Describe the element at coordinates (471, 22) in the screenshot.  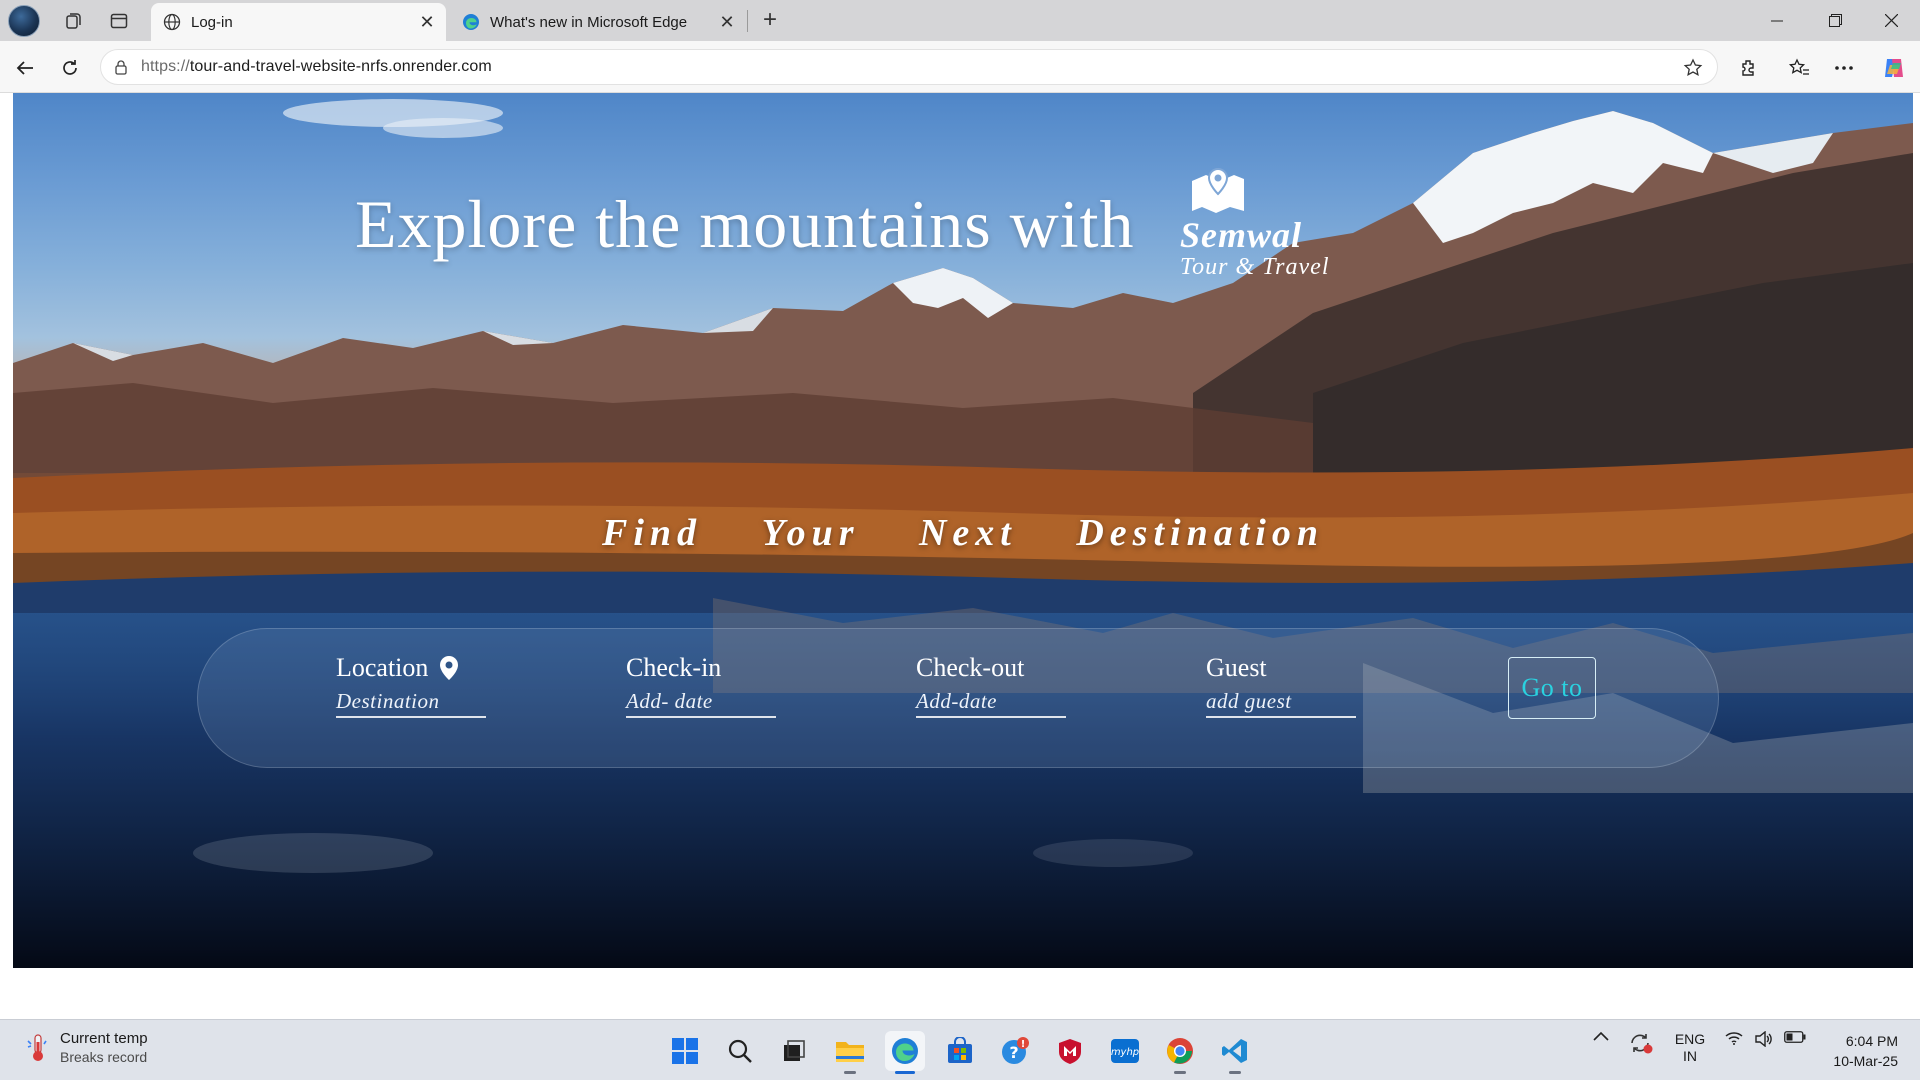
I see `edge-icon` at that location.